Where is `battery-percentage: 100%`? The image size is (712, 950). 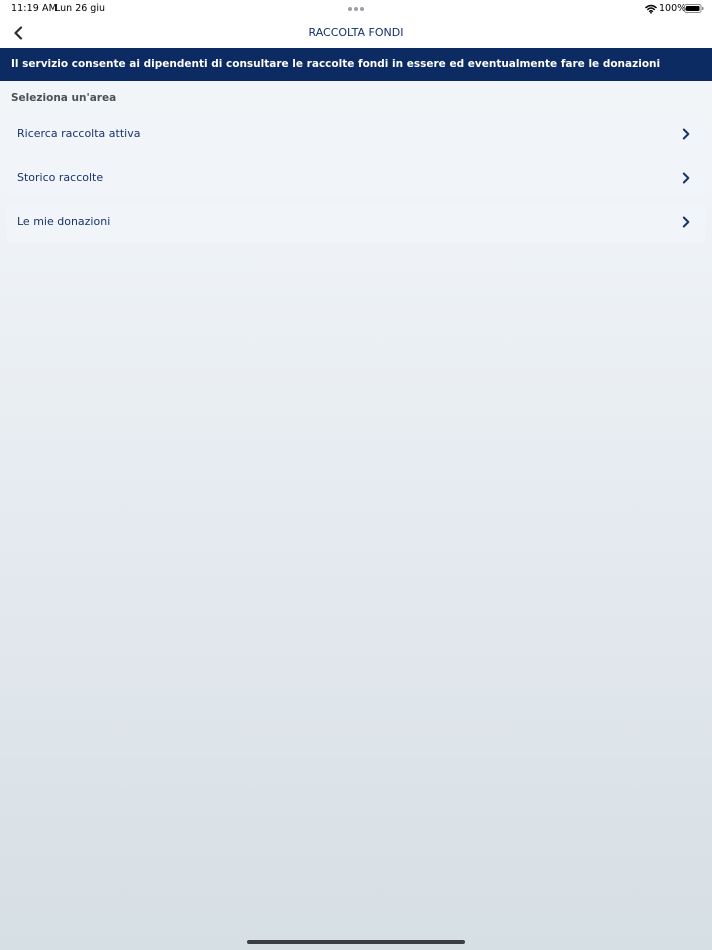 battery-percentage: 100% is located at coordinates (673, 8).